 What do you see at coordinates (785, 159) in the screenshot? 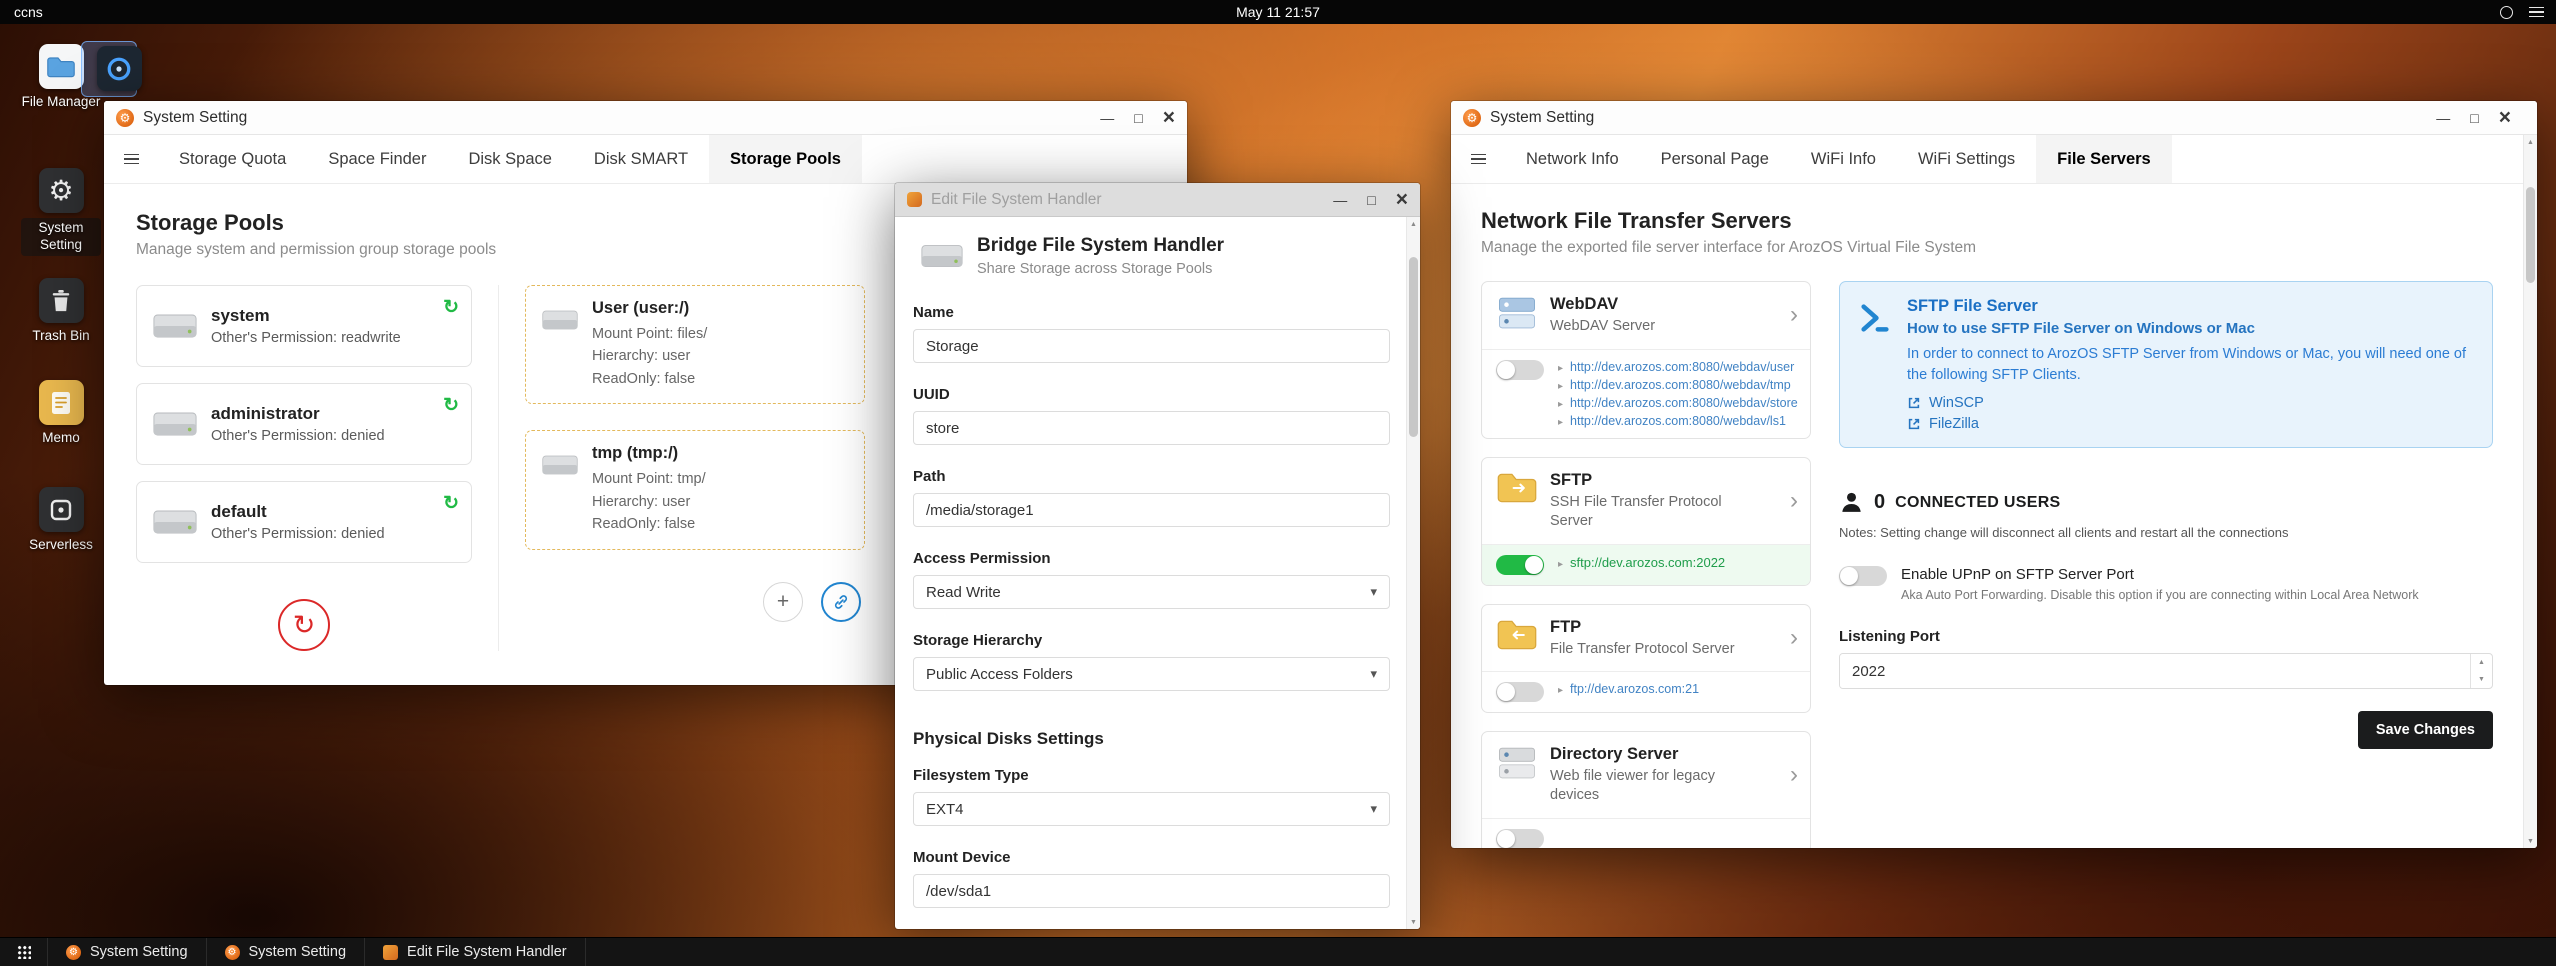
I see `tab-storage-pools: Storage Pools` at bounding box center [785, 159].